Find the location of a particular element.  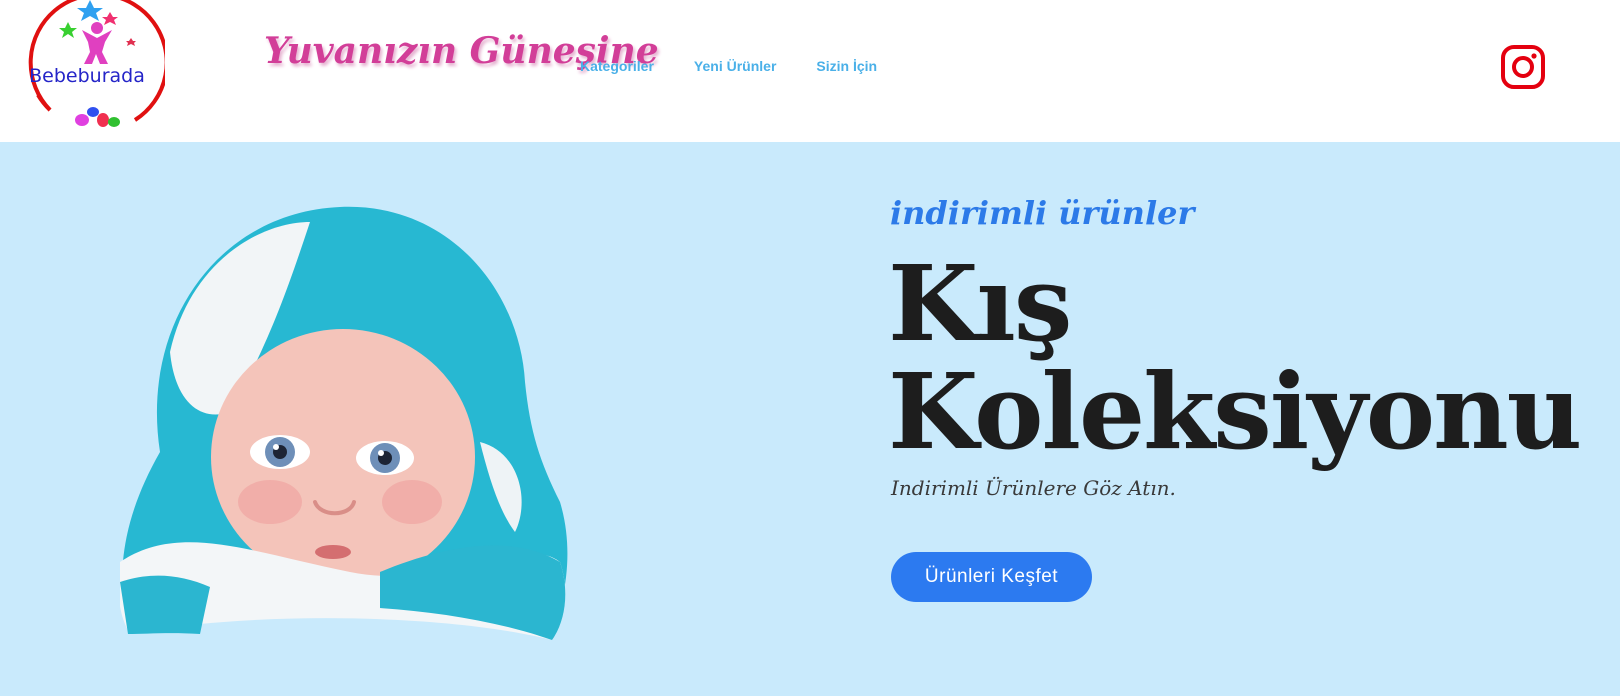

main-nav: Kategoriler Yeni Ürünler Sizin İçin is located at coordinates (748, 66).